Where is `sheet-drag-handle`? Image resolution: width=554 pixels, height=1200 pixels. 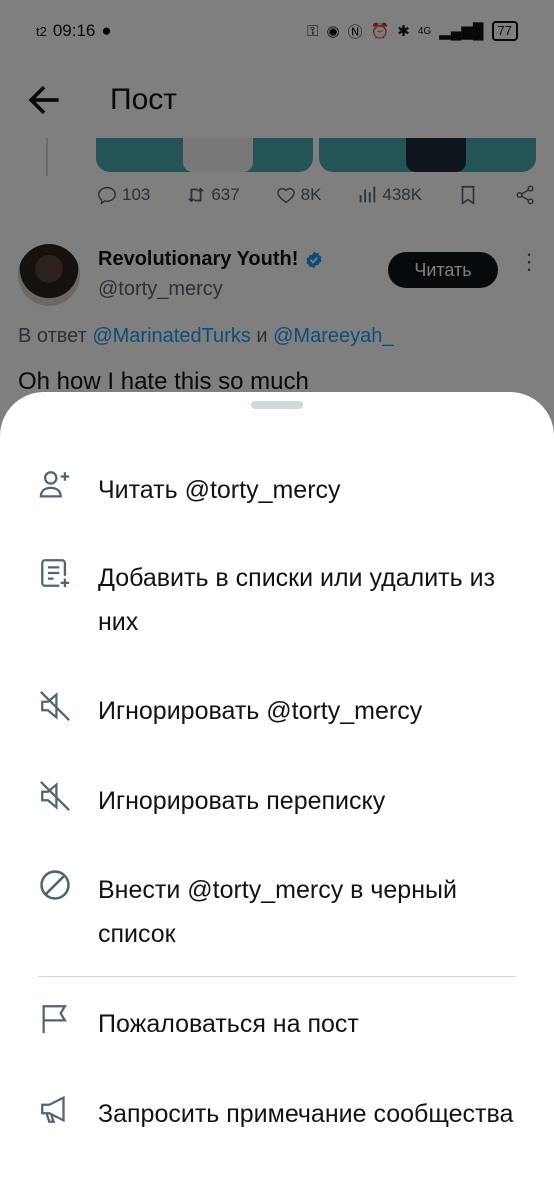 sheet-drag-handle is located at coordinates (277, 405).